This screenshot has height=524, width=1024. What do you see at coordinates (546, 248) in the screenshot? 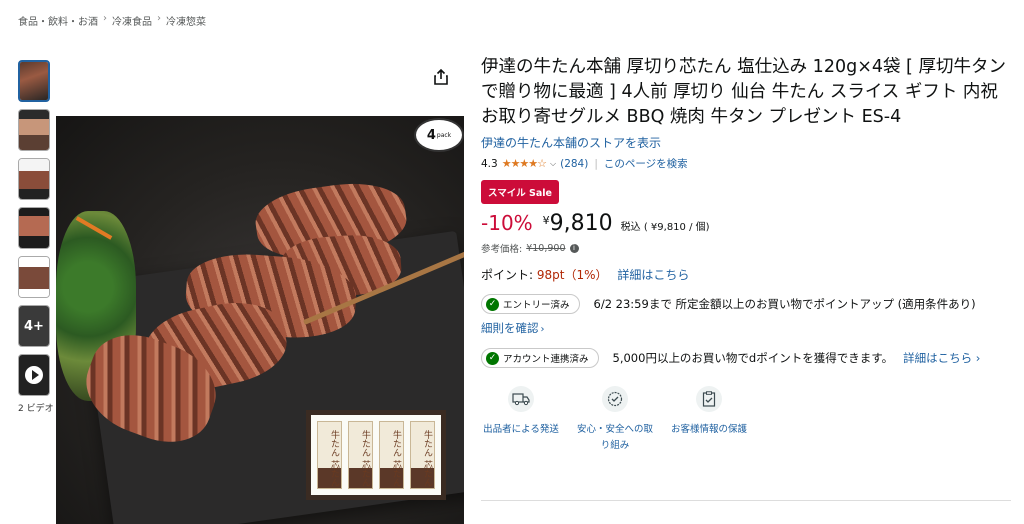
I see `reference-price-value: ¥10,900` at bounding box center [546, 248].